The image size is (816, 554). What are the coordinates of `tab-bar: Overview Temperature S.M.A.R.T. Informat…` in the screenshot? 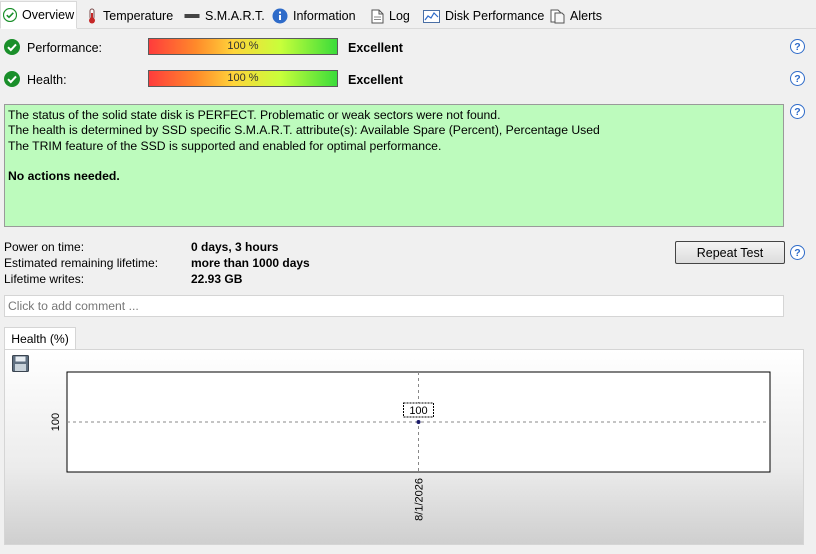 It's located at (408, 14).